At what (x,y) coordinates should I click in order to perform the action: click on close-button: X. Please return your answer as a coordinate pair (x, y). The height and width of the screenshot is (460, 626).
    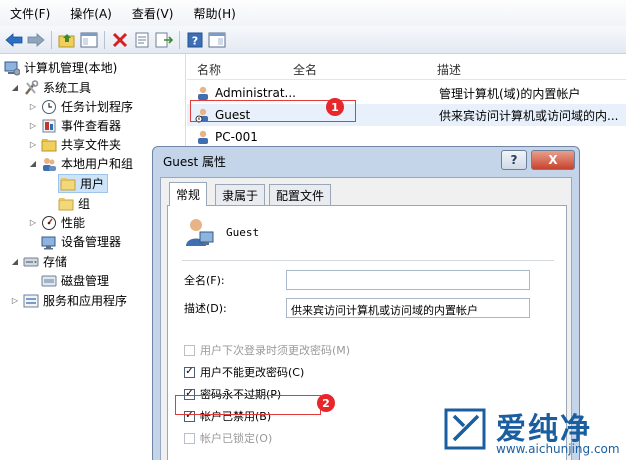
    Looking at the image, I should click on (553, 160).